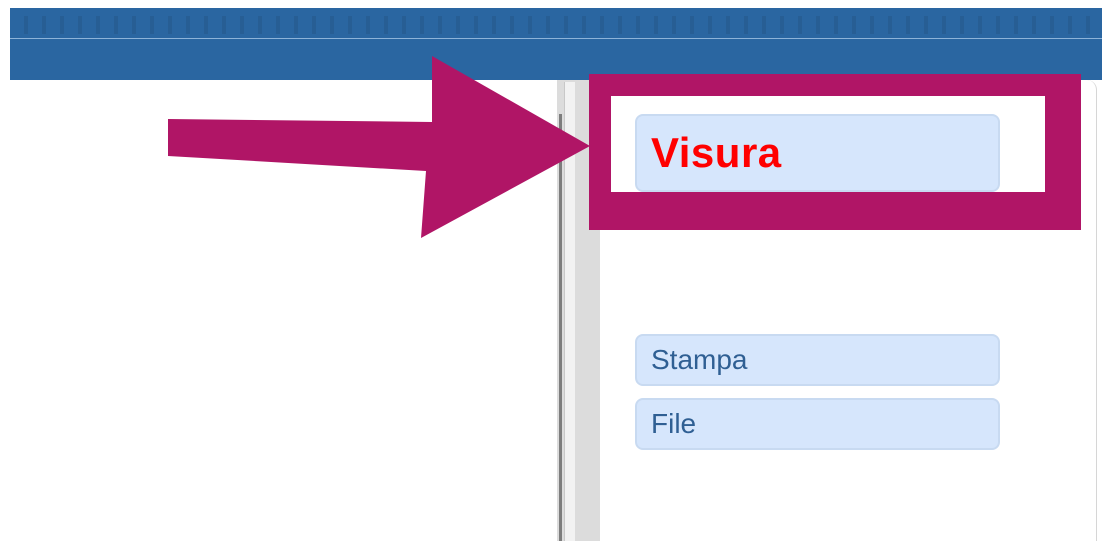 This screenshot has height=541, width=1102. I want to click on header-toolbar, so click(556, 25).